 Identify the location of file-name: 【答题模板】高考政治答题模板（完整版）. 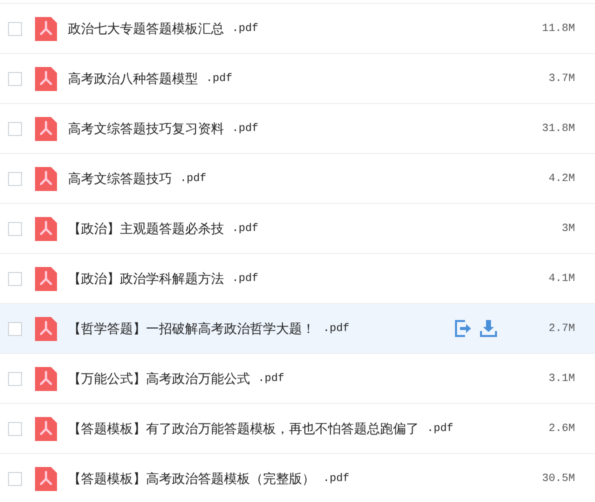
(191, 479).